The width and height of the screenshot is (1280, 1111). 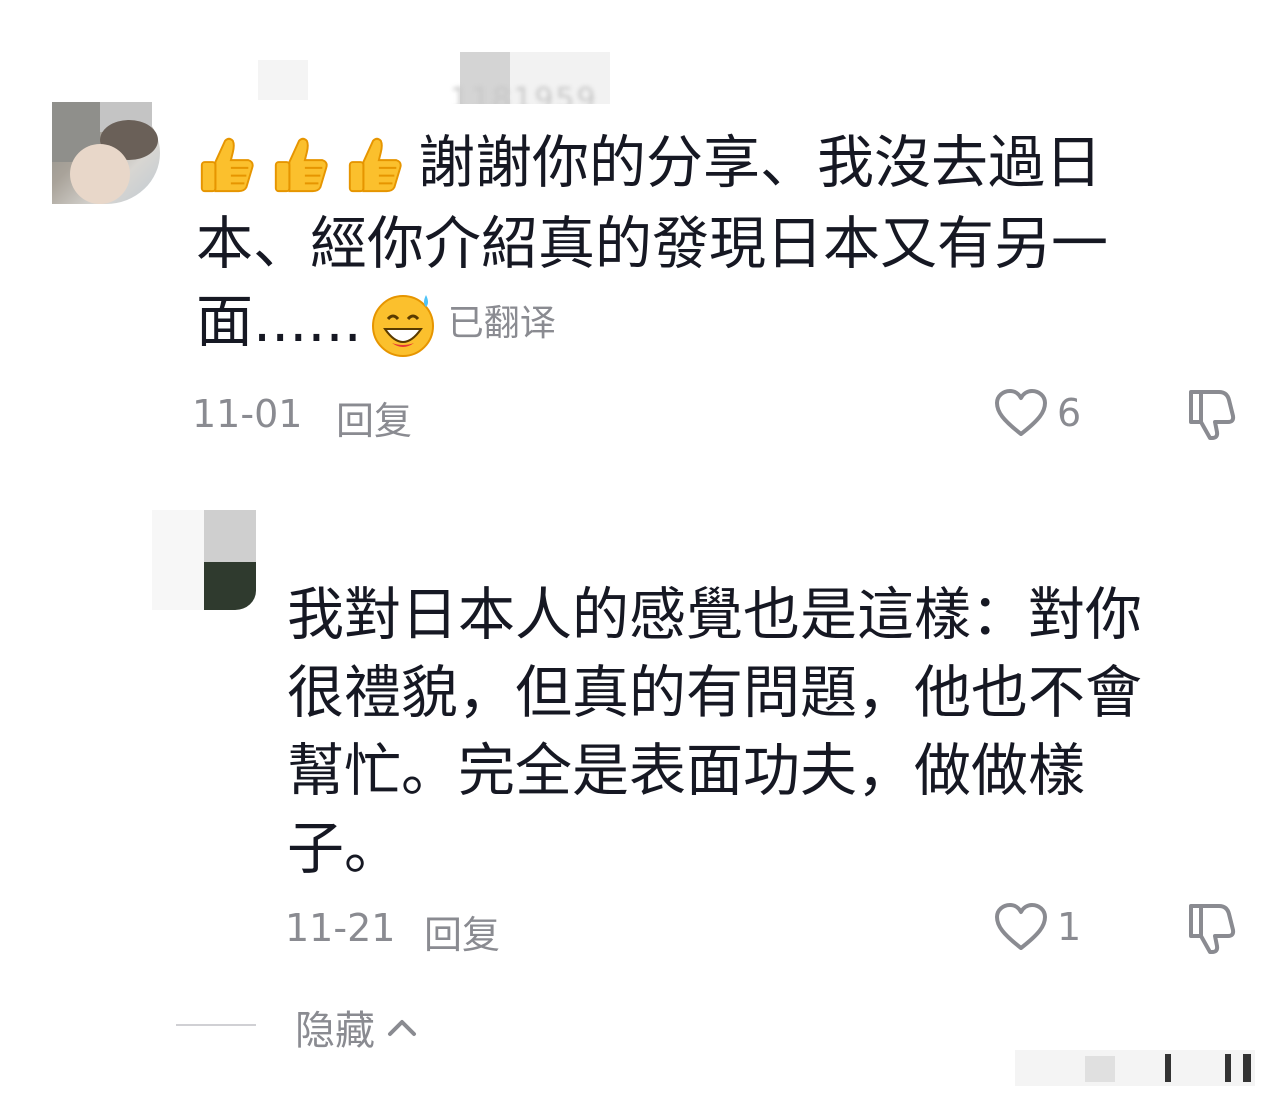 I want to click on like-count: 6, so click(x=1069, y=413).